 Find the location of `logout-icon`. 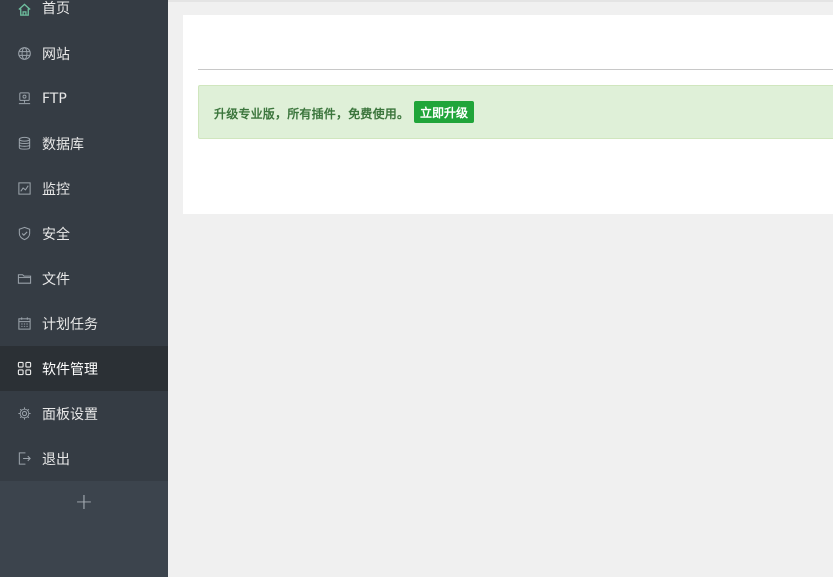

logout-icon is located at coordinates (24, 459).